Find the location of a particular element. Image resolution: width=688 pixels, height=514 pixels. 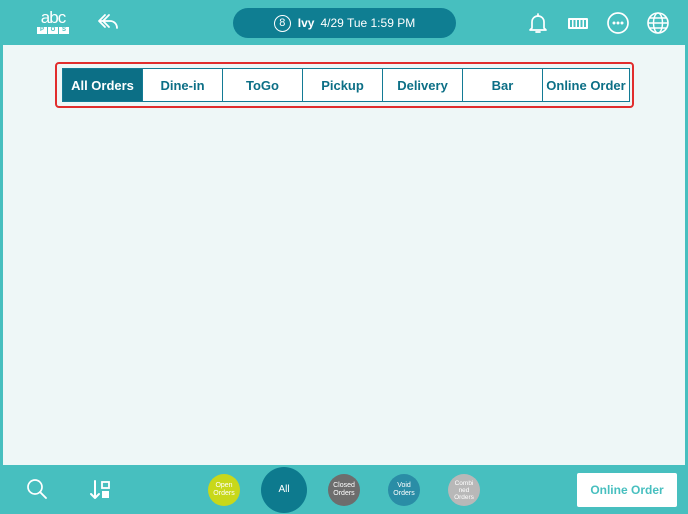

user-session-pill: 8 Ivy 4/29 Tue 1:59 PM is located at coordinates (344, 23).